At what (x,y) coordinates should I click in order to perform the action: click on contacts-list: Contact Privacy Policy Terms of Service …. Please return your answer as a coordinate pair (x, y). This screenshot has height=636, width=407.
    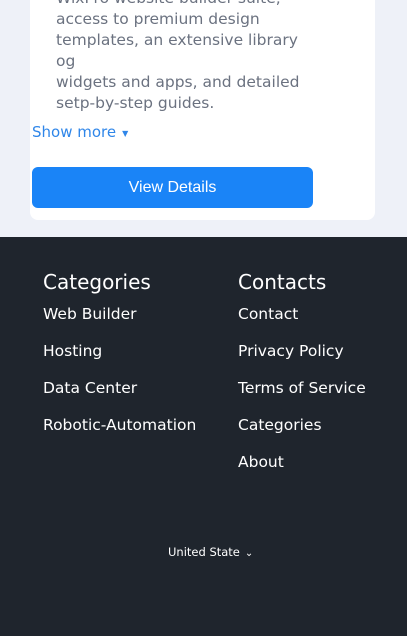
    Looking at the image, I should click on (302, 395).